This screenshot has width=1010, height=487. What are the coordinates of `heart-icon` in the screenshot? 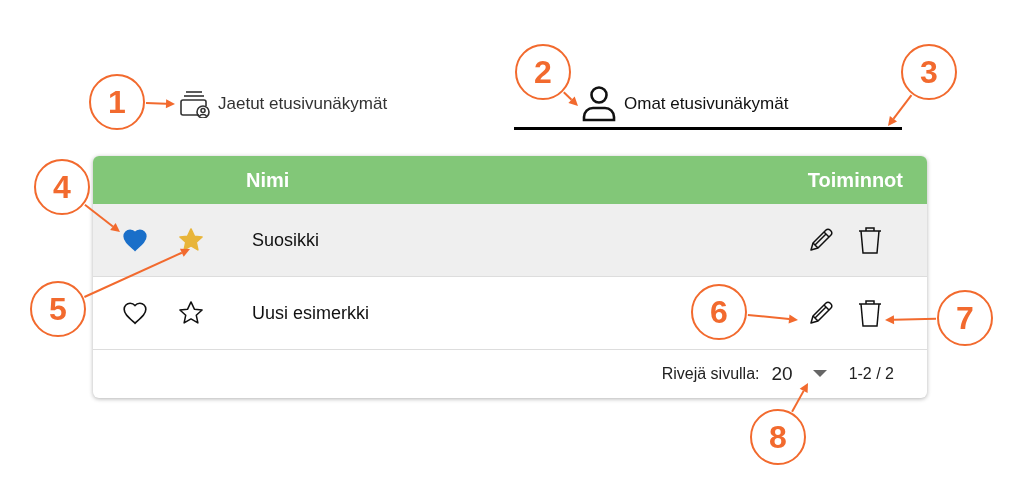 It's located at (135, 313).